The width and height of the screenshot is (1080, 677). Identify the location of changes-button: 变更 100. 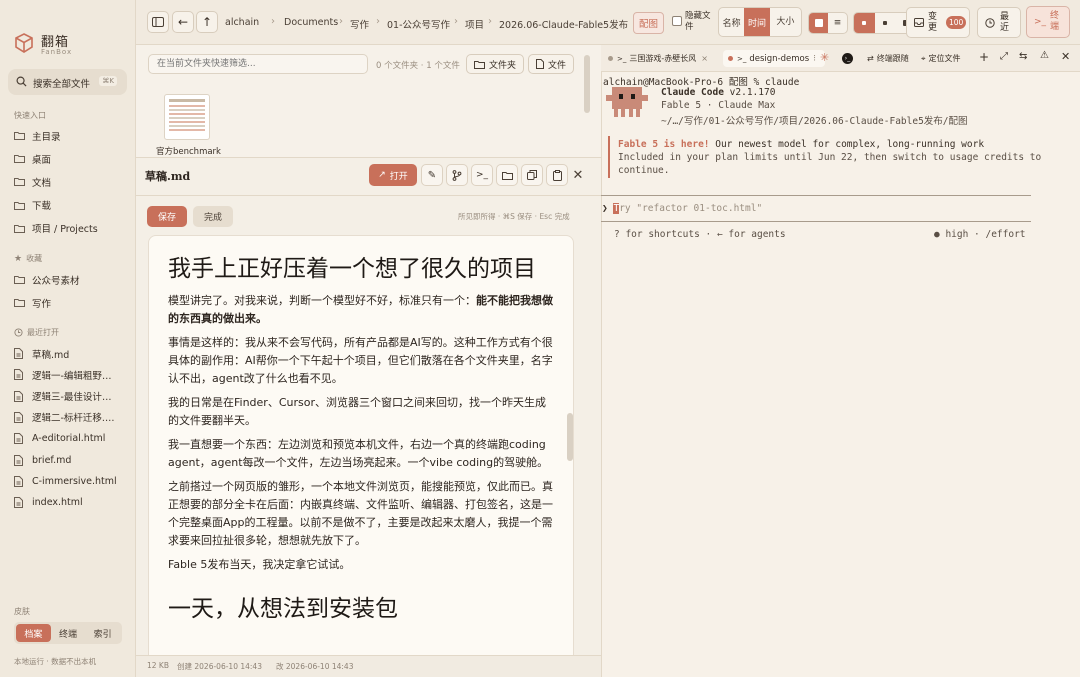
(938, 22).